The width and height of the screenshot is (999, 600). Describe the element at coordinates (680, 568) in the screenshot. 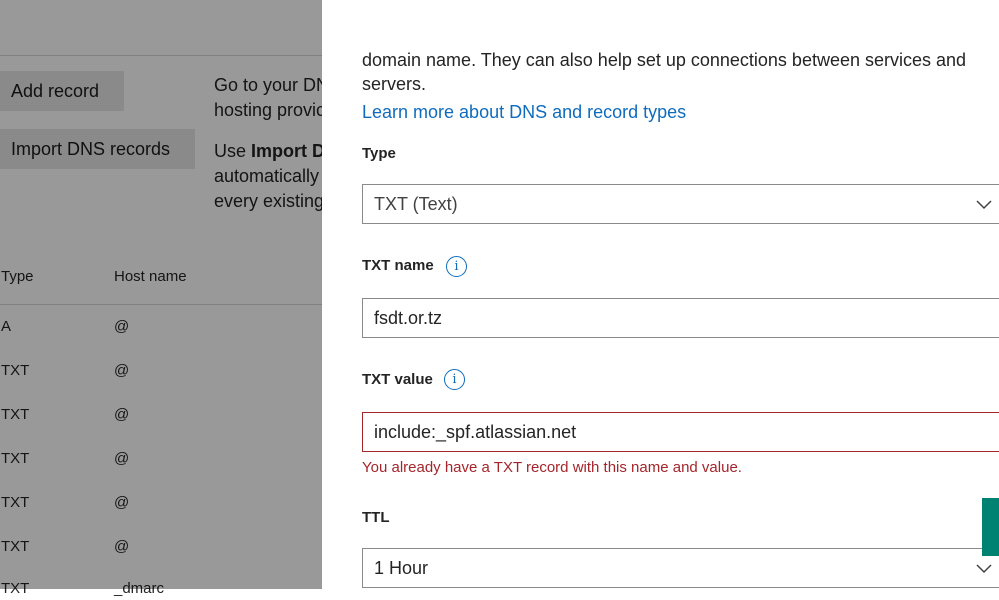

I see `ttl-dropdown: 1 Hour` at that location.